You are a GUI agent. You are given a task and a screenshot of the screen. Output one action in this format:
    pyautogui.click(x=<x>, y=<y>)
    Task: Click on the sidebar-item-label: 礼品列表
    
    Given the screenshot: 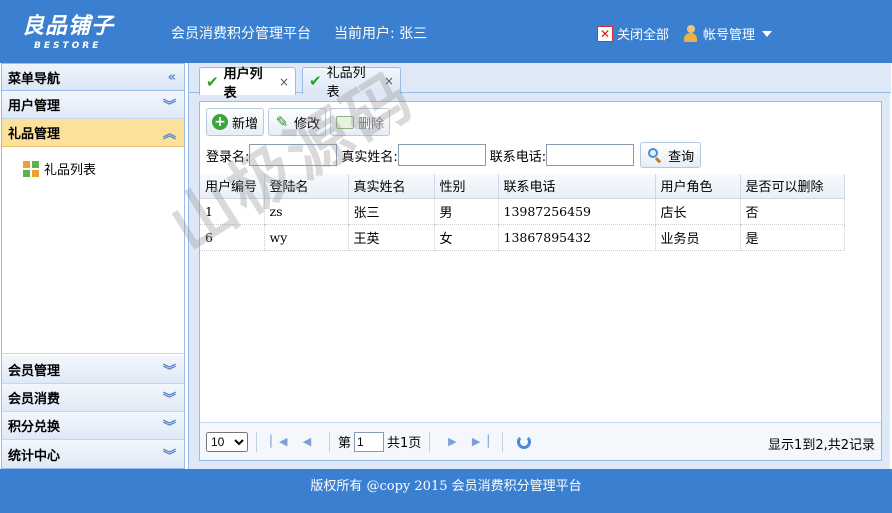 What is the action you would take?
    pyautogui.click(x=70, y=170)
    